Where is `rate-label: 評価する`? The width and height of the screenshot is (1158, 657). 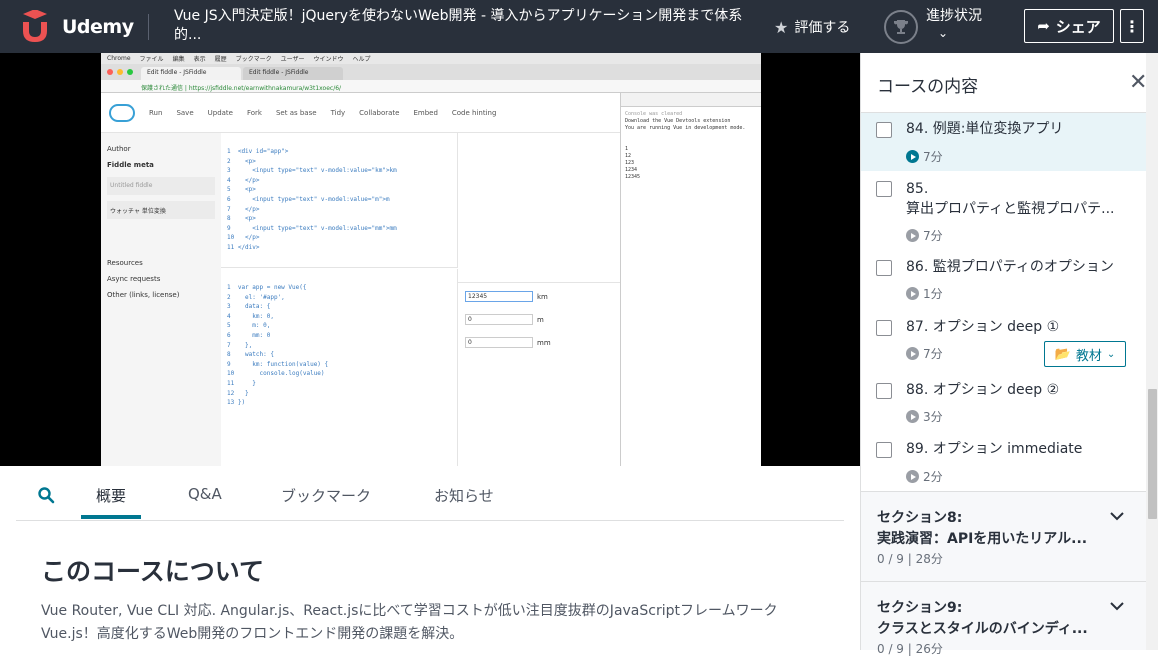
rate-label: 評価する is located at coordinates (822, 28).